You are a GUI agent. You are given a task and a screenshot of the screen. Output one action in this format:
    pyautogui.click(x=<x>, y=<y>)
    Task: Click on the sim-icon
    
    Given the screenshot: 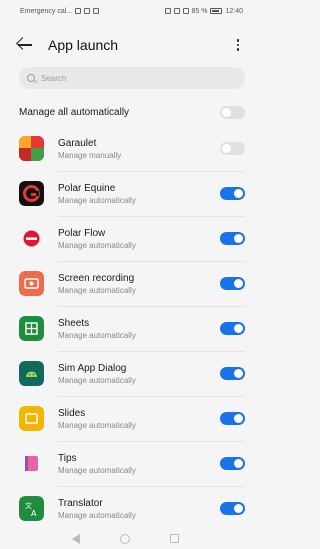 What is the action you would take?
    pyautogui.click(x=78, y=11)
    